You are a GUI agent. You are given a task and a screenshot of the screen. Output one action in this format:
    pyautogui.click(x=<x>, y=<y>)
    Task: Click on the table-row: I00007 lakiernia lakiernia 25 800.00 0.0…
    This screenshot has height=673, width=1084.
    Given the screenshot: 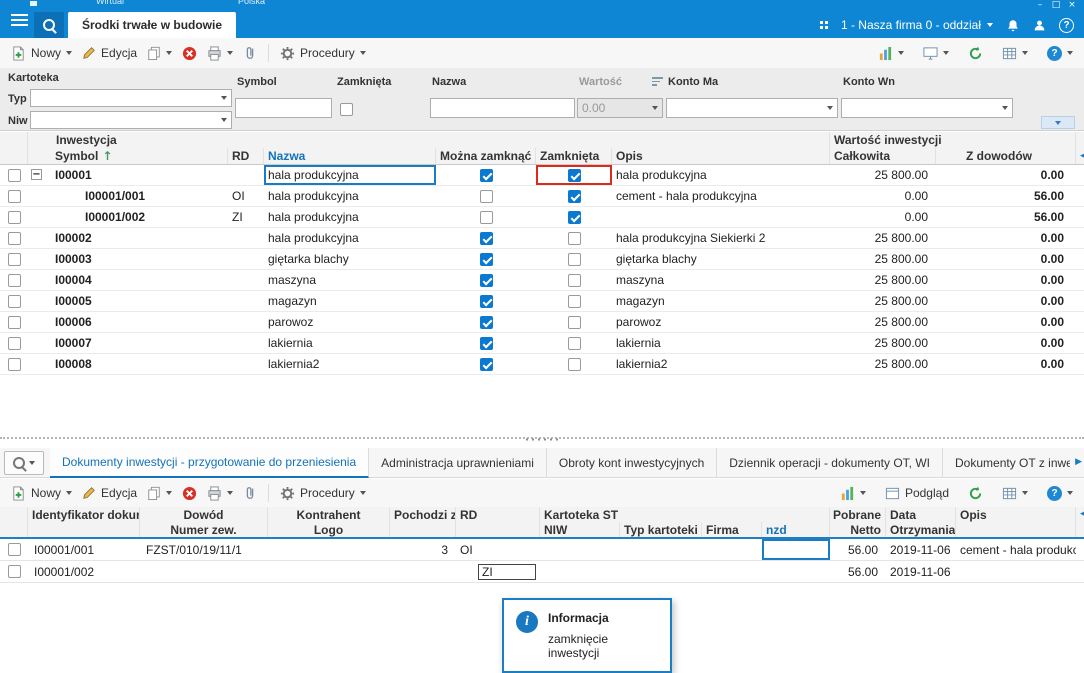 What is the action you would take?
    pyautogui.click(x=542, y=343)
    